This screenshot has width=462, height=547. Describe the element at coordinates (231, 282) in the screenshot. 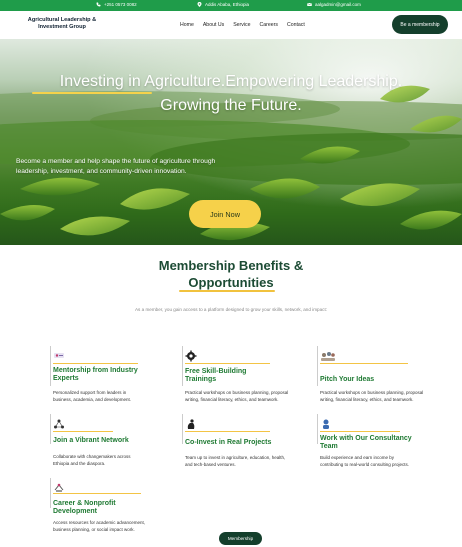

I see `section-title-line-2: Opportunities` at that location.